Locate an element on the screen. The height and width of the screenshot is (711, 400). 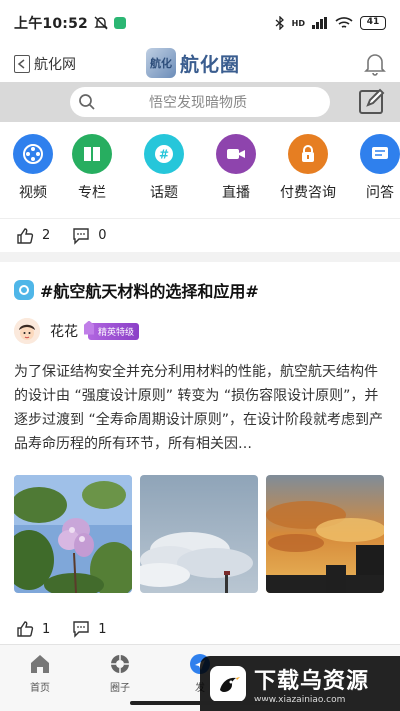
category-label: 直播 is located at coordinates (236, 193).